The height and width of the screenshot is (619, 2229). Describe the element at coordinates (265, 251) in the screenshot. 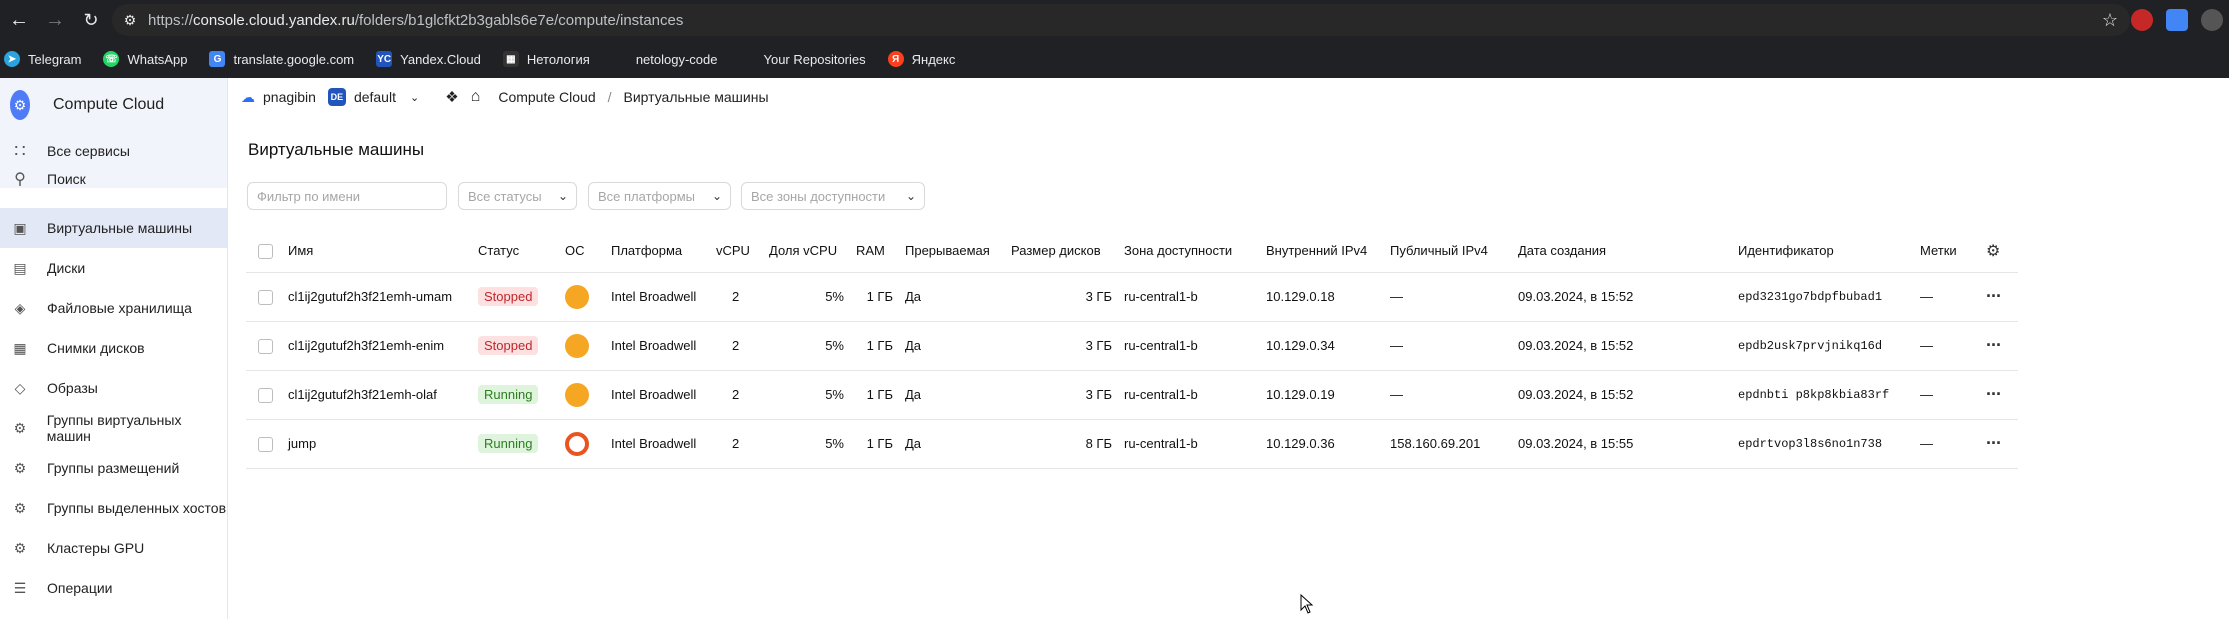

I see `select-all-checkbox` at that location.